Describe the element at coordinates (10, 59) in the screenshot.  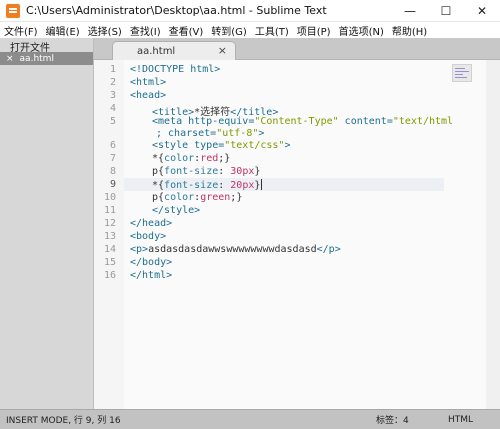
I see `sidebar-file-close-icon: ×` at that location.